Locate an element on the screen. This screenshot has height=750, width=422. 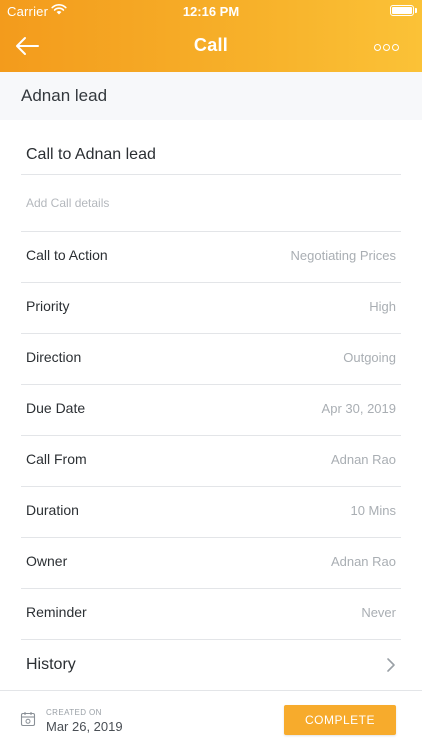
field-label: Call to Action is located at coordinates (67, 255).